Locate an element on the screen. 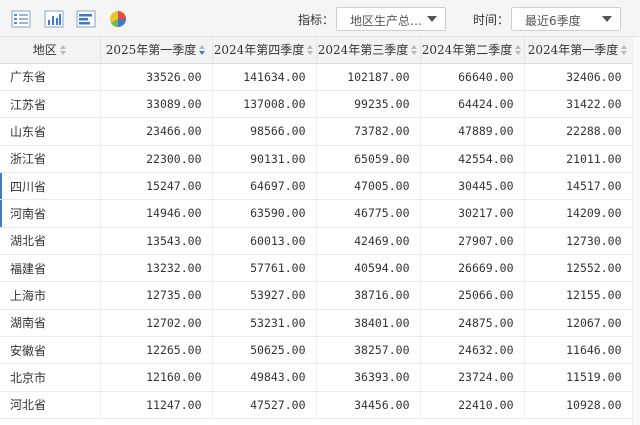 The height and width of the screenshot is (425, 640). value-cell: 13232.00 is located at coordinates (156, 268).